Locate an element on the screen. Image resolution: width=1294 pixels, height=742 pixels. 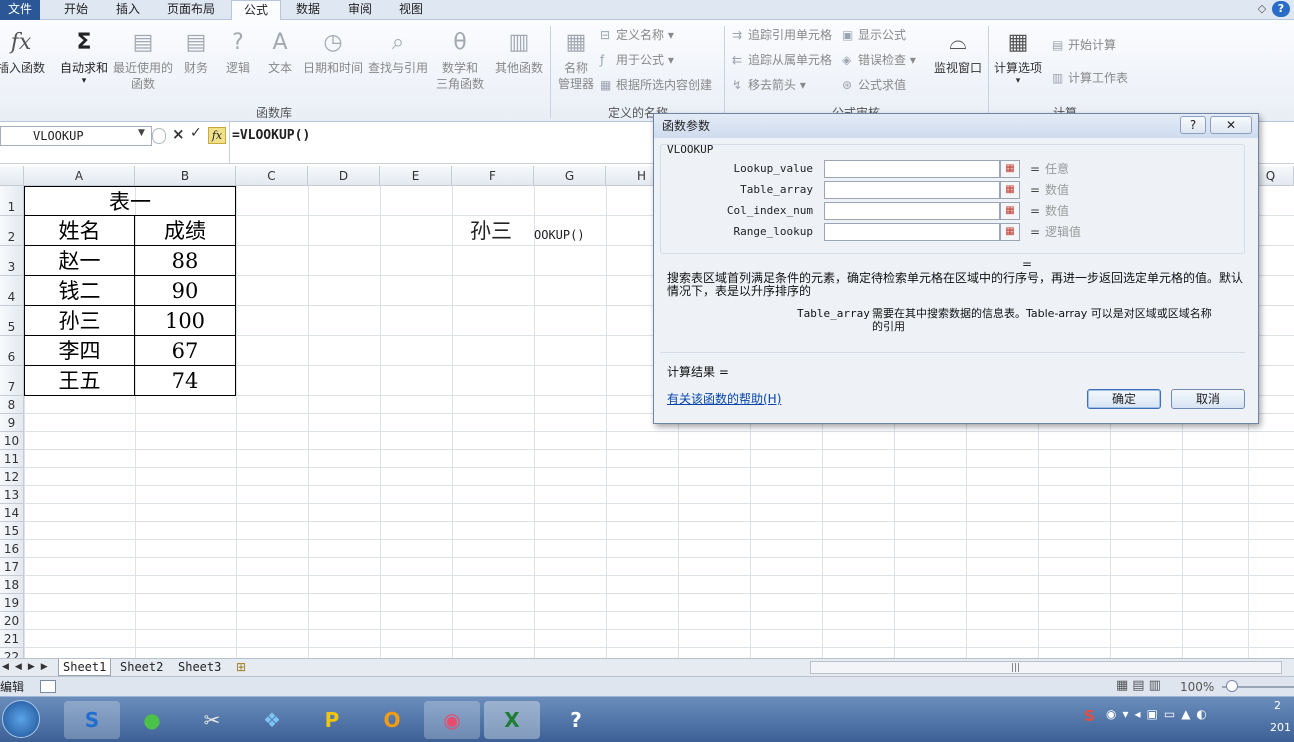
table-cell-score: 88 is located at coordinates (185, 261).